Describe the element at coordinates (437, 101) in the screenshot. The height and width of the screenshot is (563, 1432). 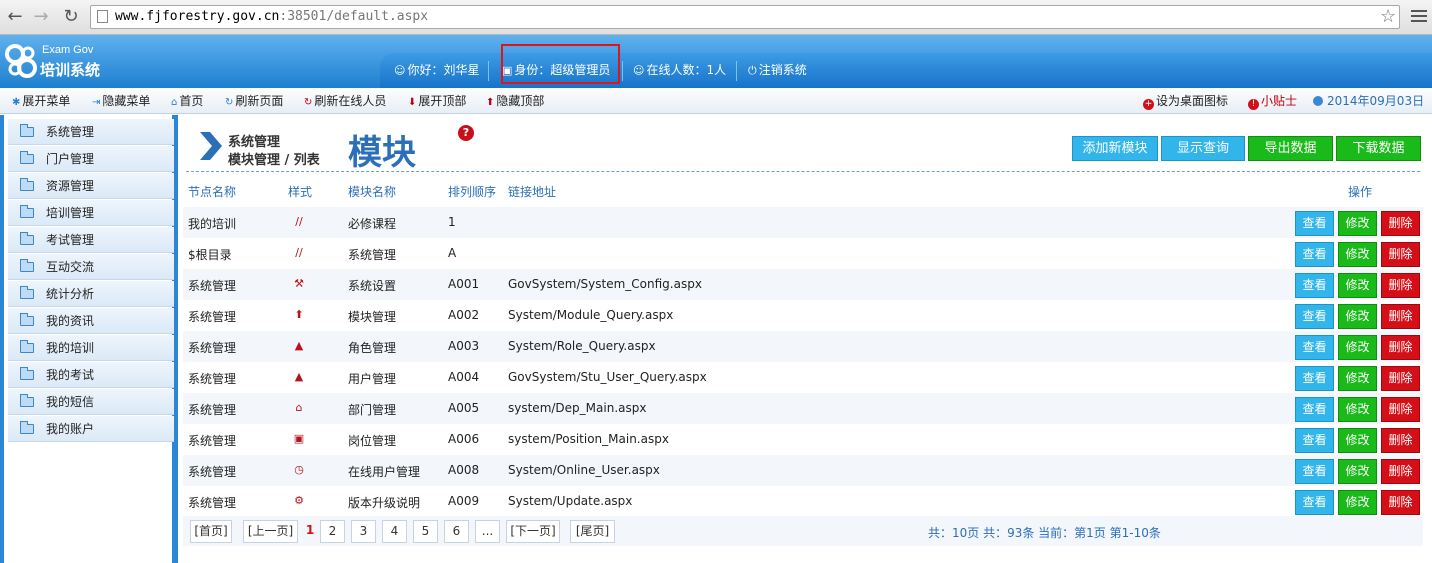
I see `expand-top-button: ⬇ 展开顶部` at that location.